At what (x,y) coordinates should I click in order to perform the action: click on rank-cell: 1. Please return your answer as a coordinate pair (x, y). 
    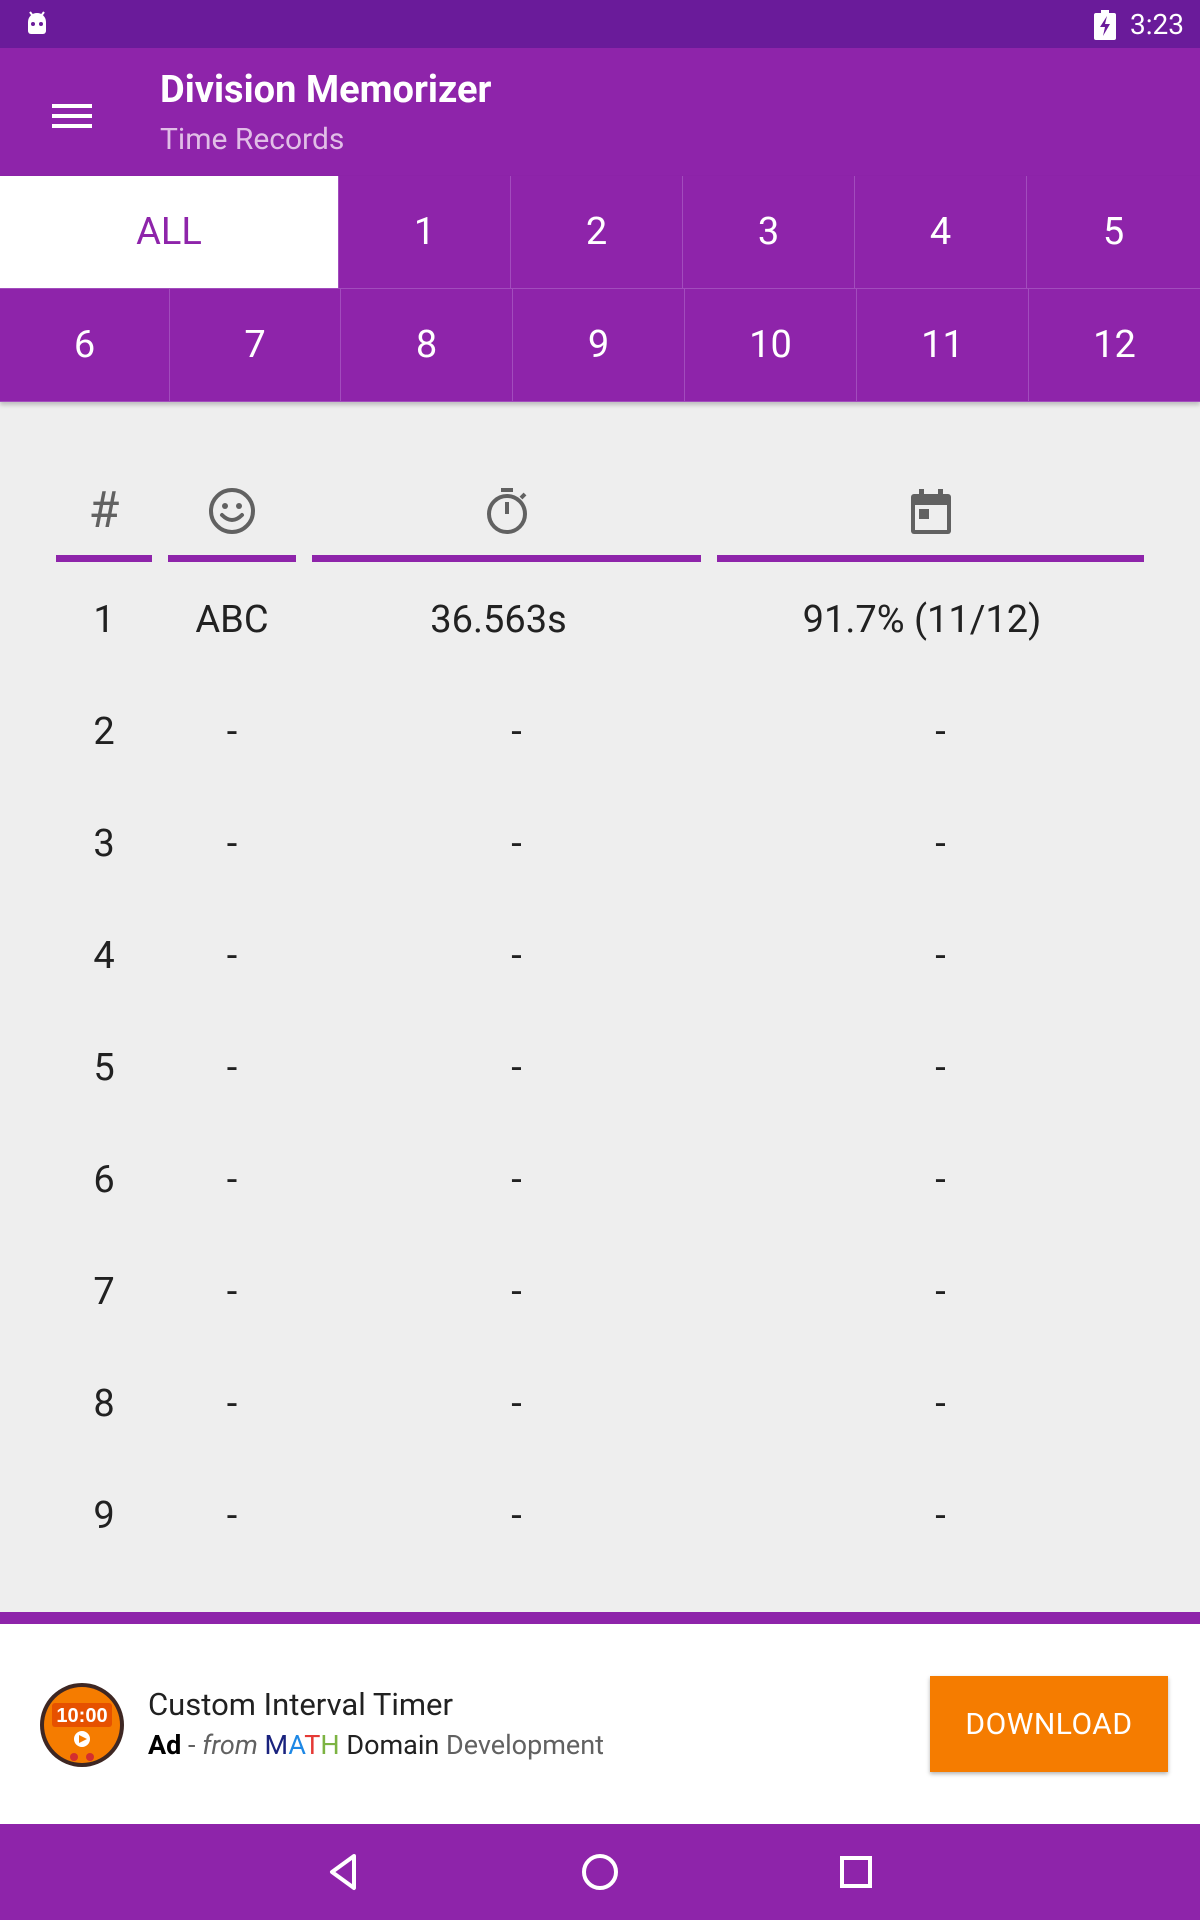
    Looking at the image, I should click on (104, 620).